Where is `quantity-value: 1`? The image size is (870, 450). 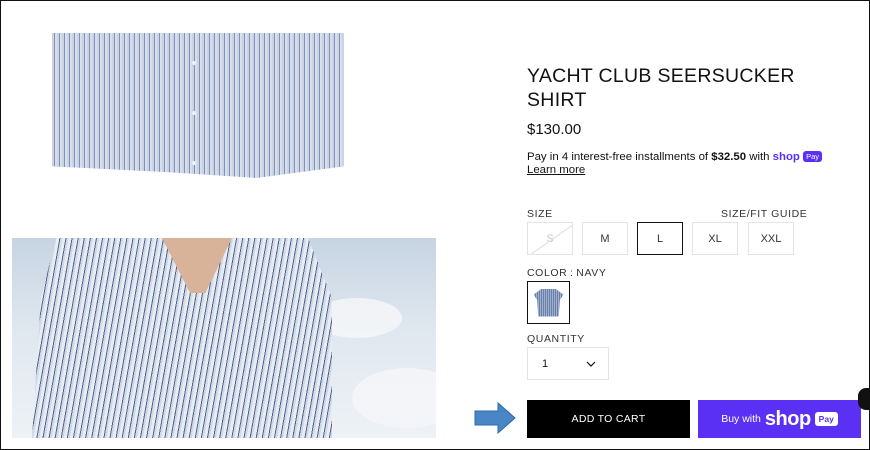
quantity-value: 1 is located at coordinates (545, 363).